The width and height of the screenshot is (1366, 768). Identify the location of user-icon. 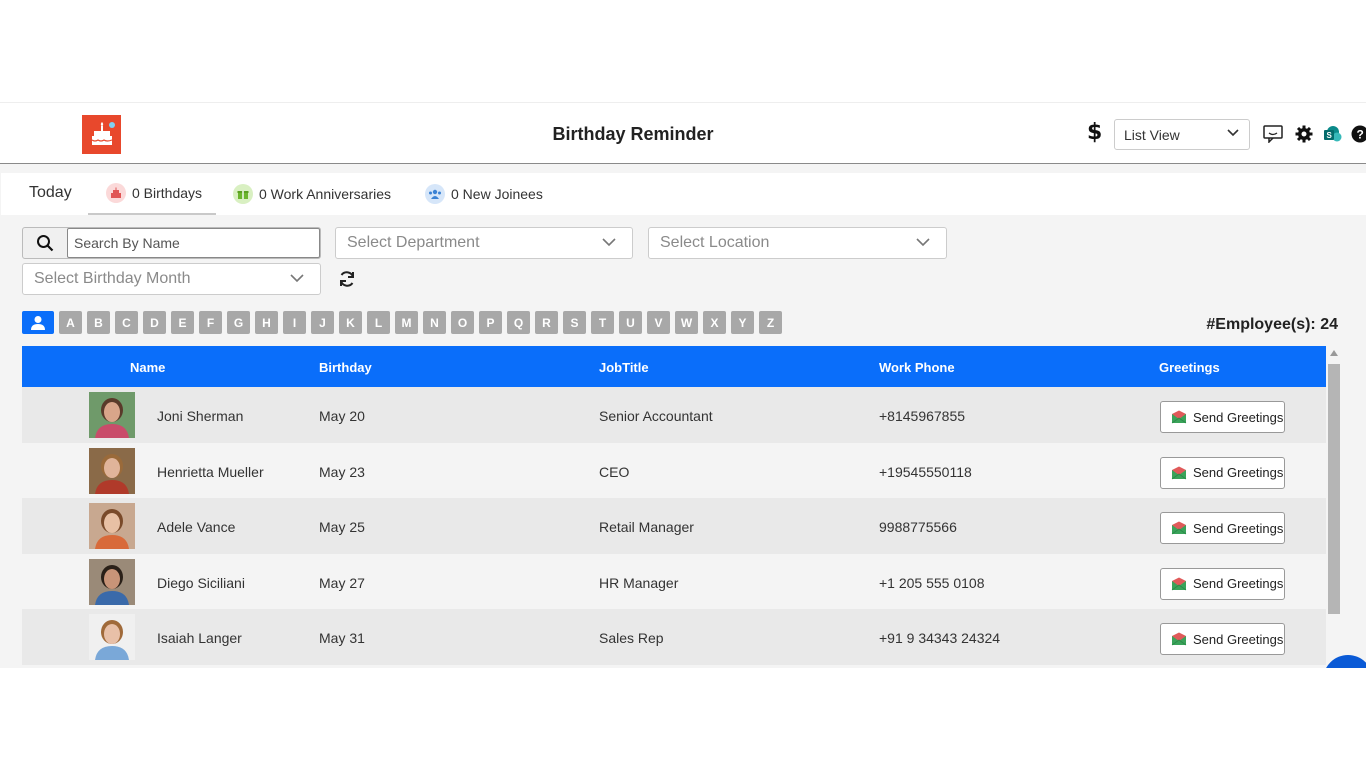
(38, 322).